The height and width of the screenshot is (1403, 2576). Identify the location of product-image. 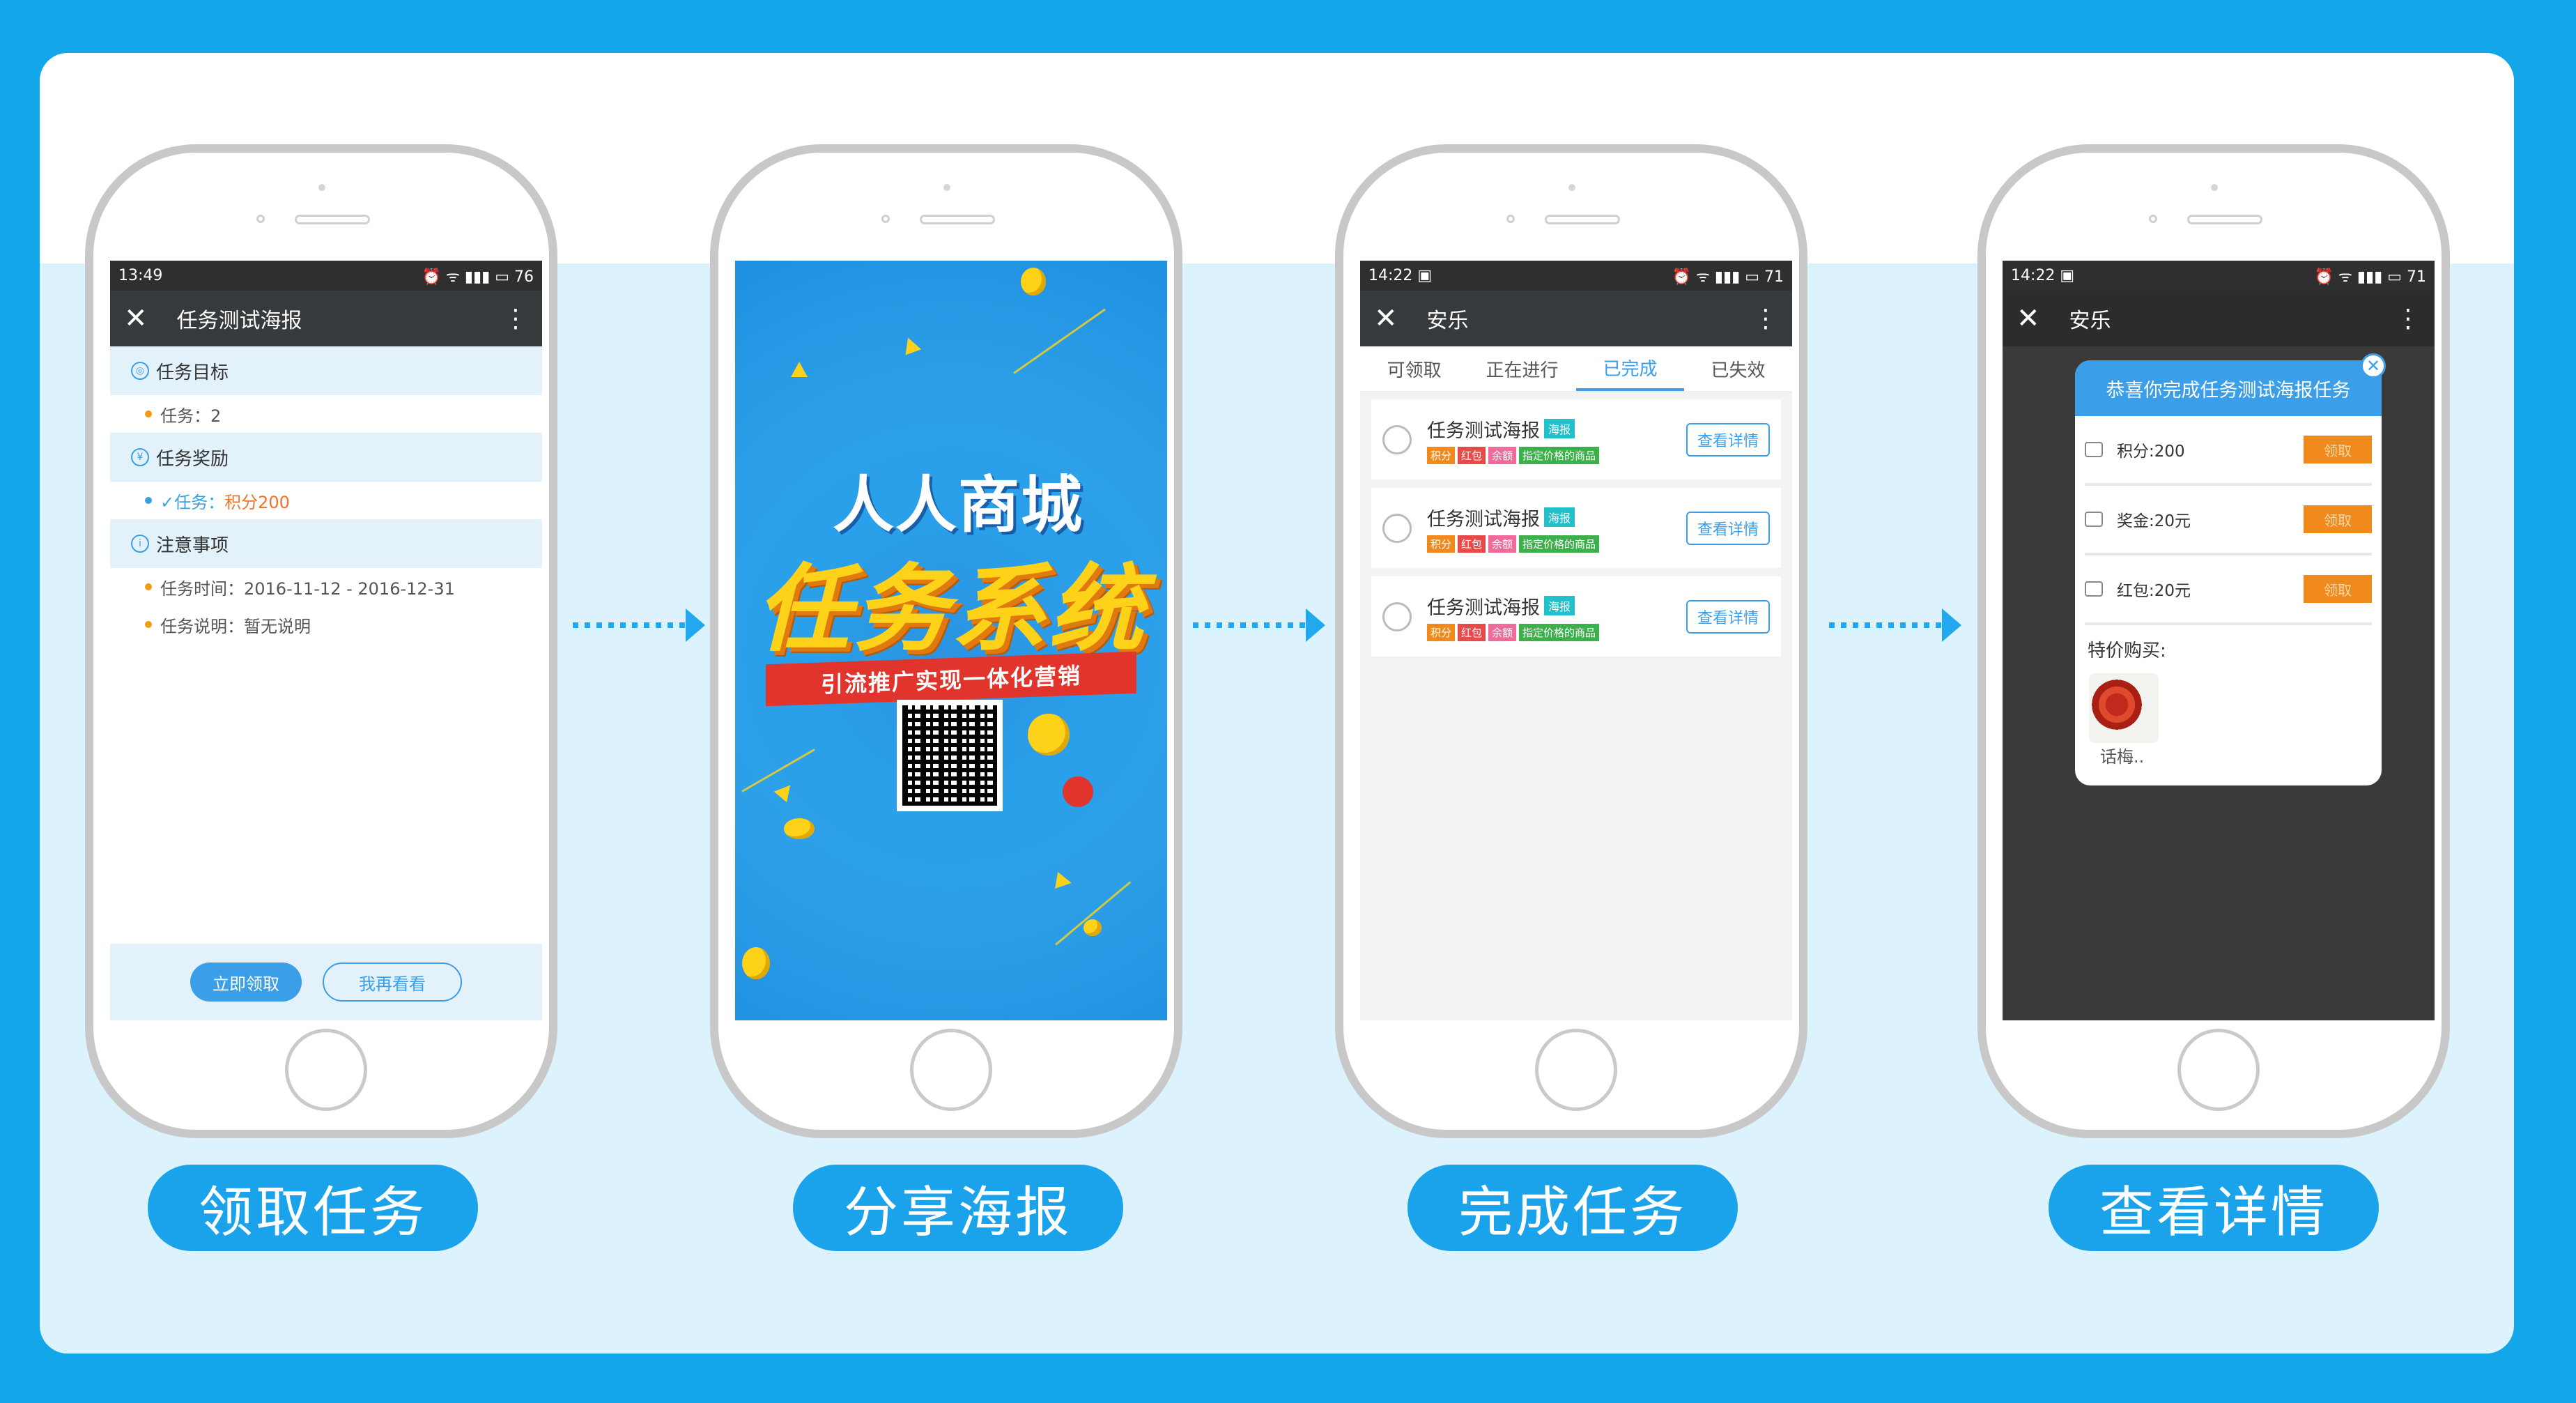
(2124, 708).